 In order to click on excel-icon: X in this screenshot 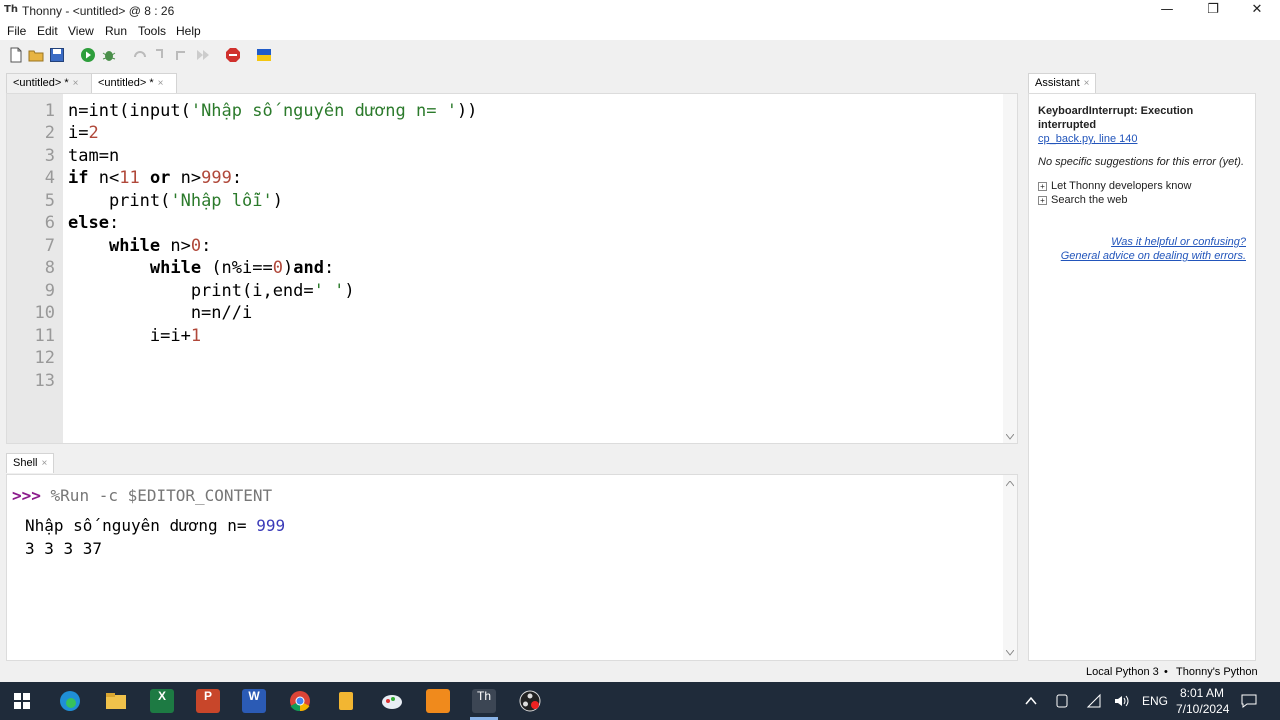, I will do `click(162, 701)`.